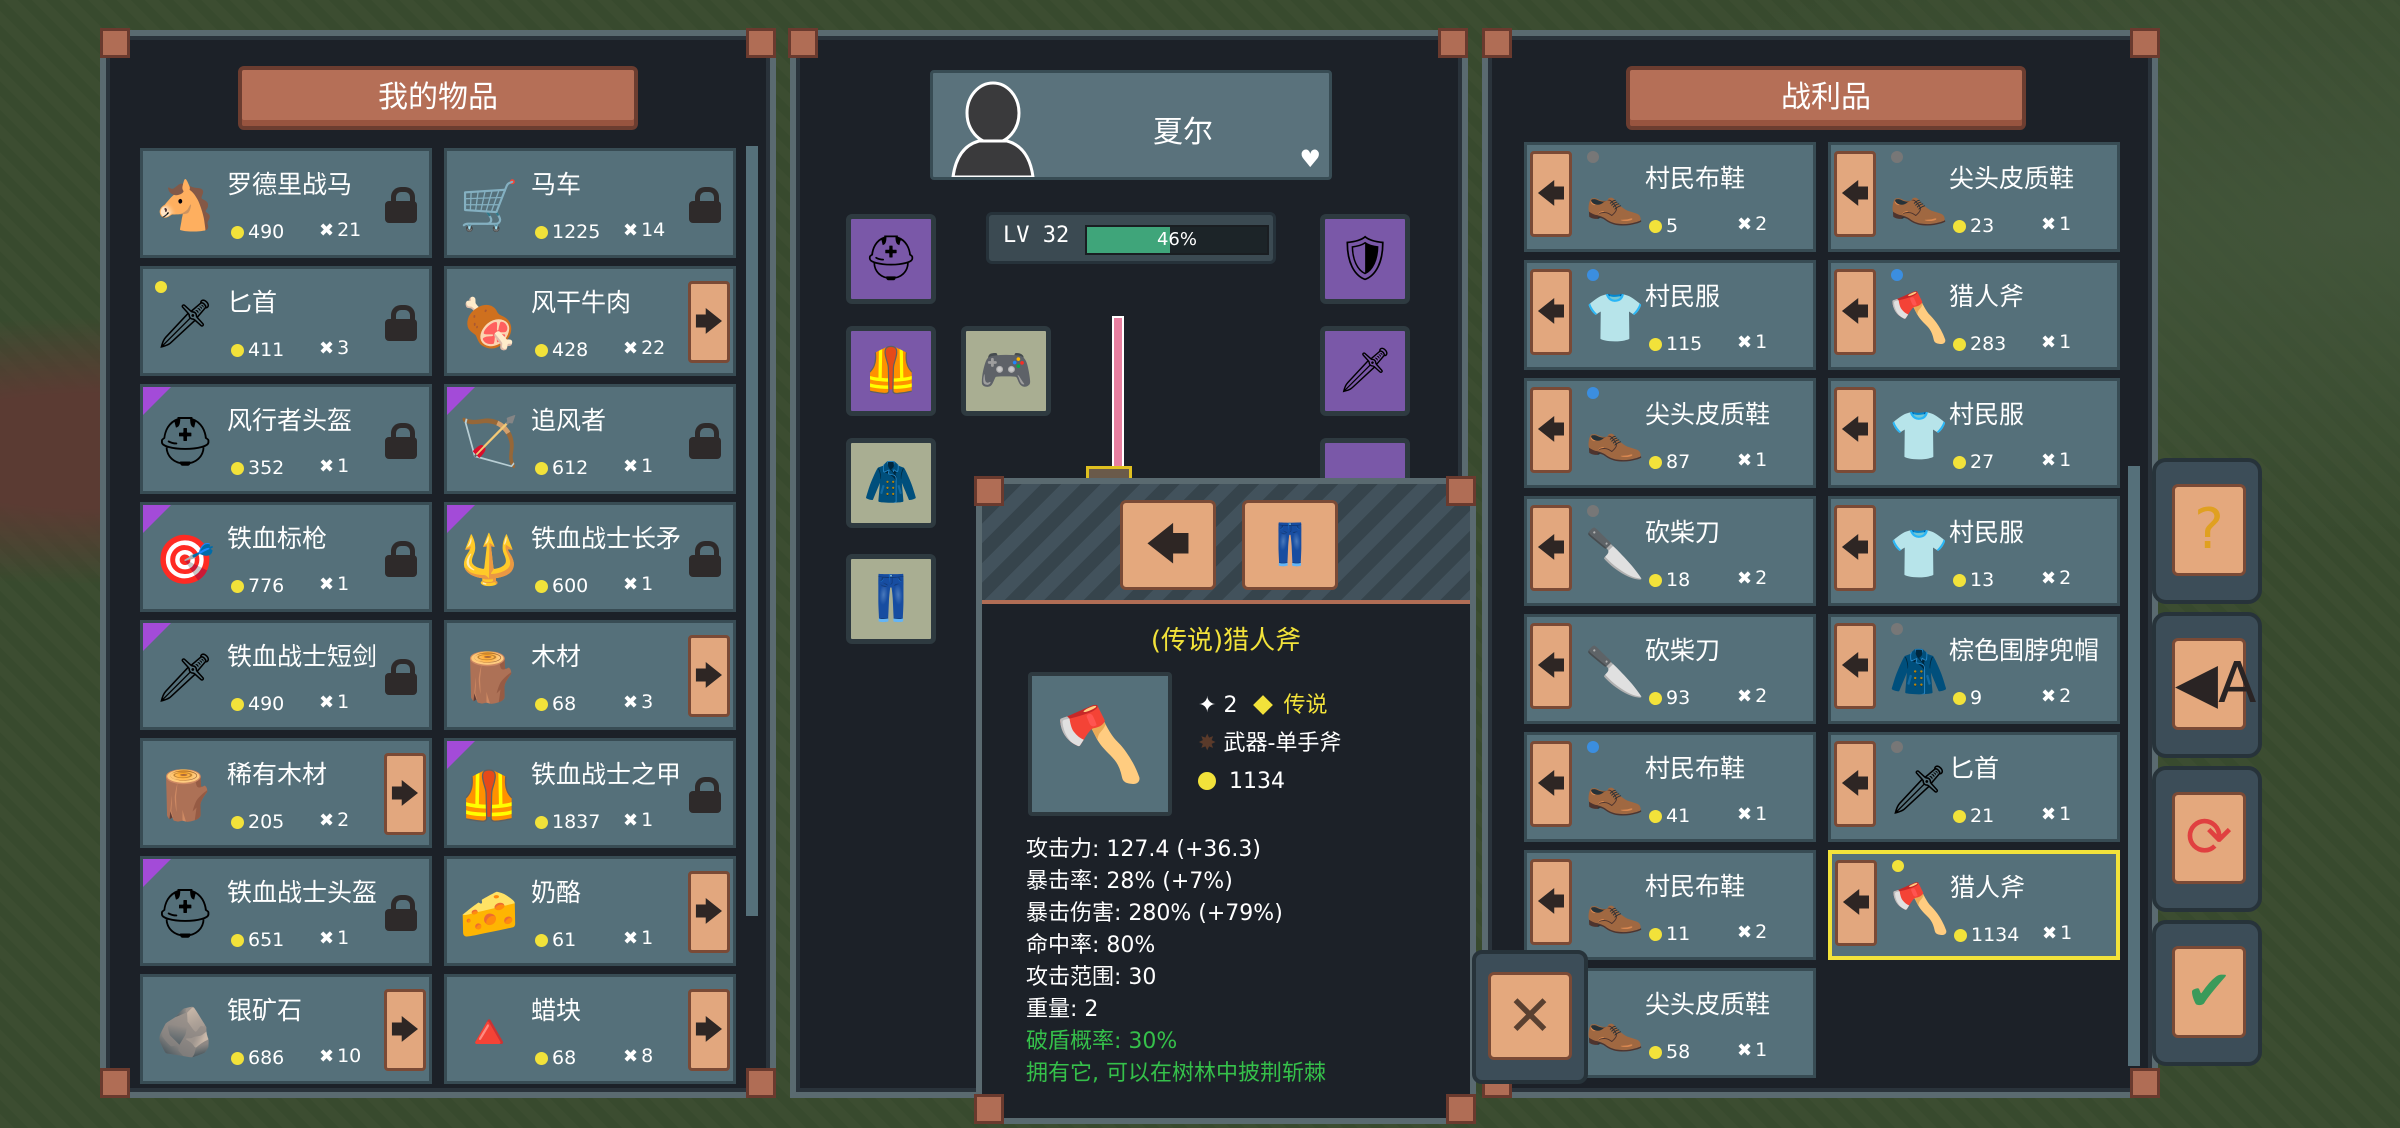  Describe the element at coordinates (1168, 545) in the screenshot. I see `unequip-button: 🡄` at that location.